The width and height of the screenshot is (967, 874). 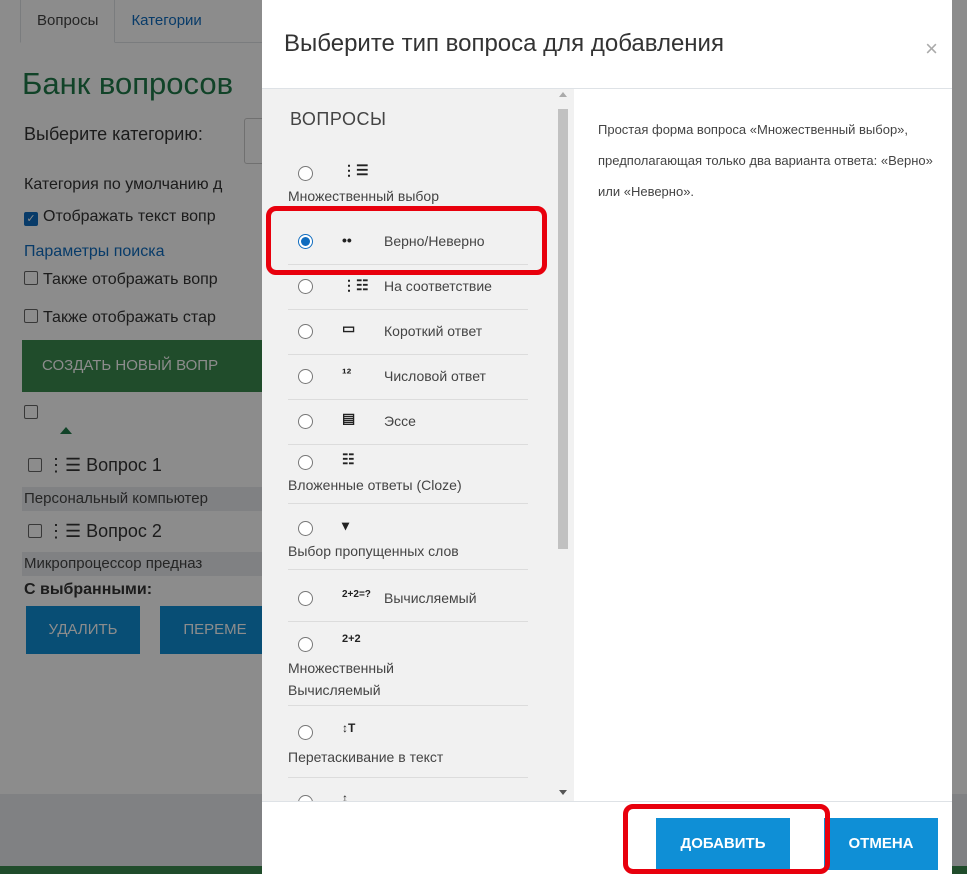 What do you see at coordinates (349, 328) in the screenshot?
I see `shortanswer-icon: ▭` at bounding box center [349, 328].